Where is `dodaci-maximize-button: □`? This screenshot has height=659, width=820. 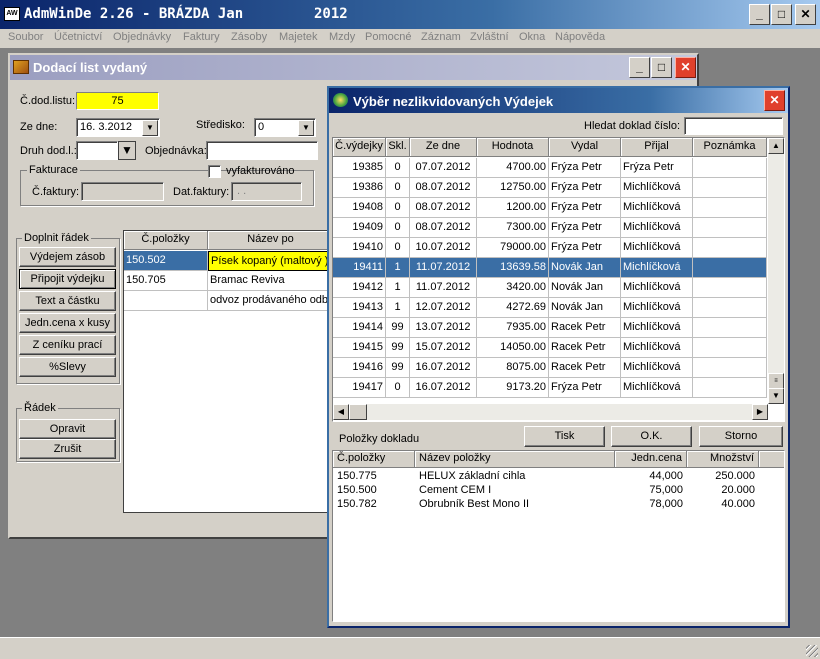 dodaci-maximize-button: □ is located at coordinates (661, 67).